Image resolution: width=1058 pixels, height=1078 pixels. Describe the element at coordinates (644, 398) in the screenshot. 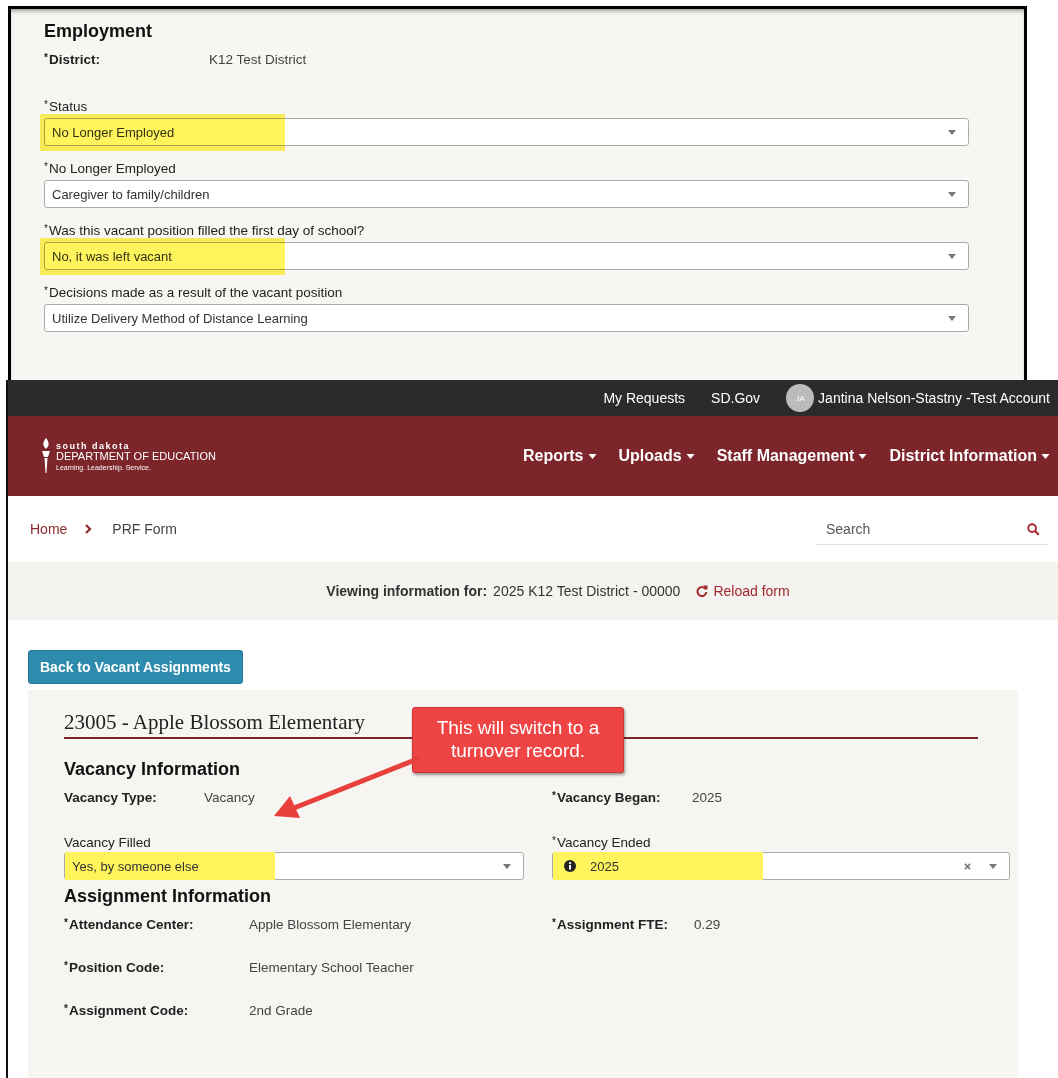

I see `top-link: My Requests` at that location.